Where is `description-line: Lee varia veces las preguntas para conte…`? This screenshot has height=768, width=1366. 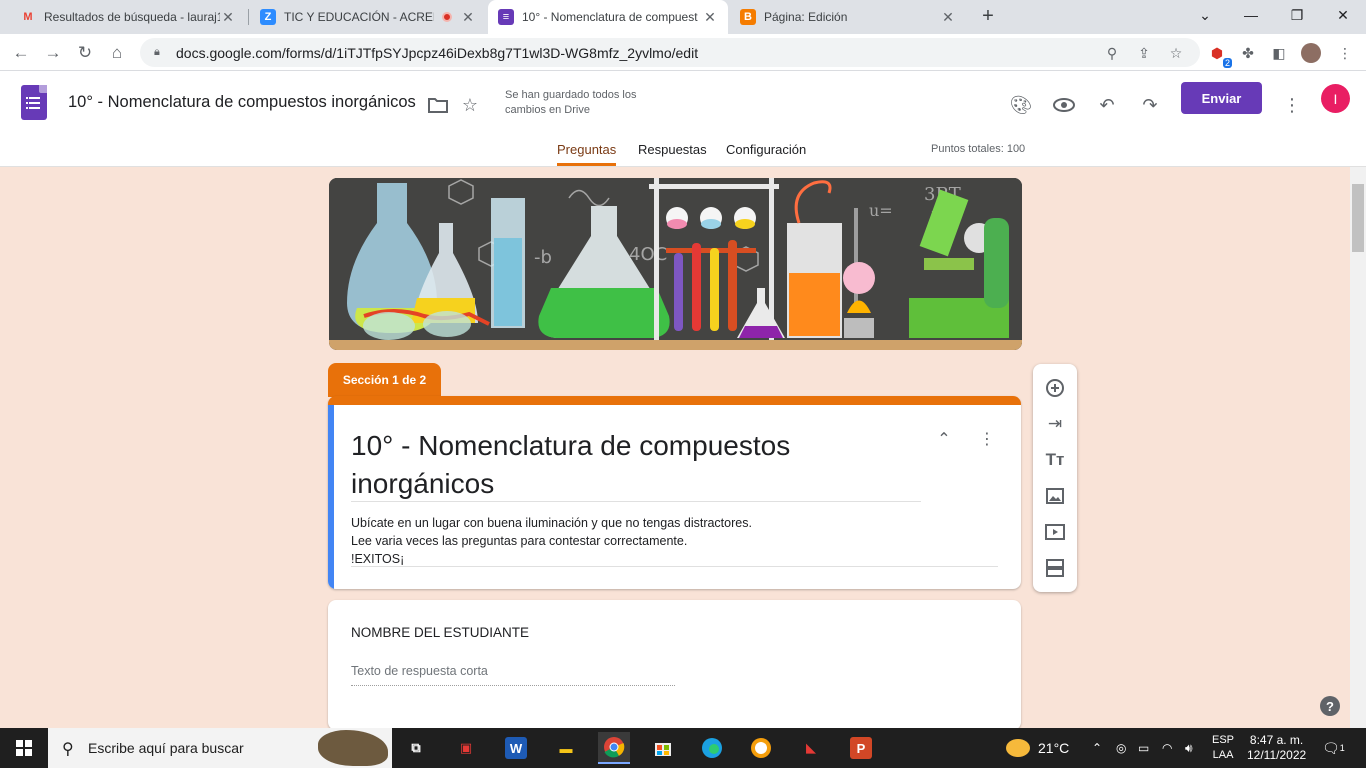 description-line: Lee varia veces las preguntas para conte… is located at coordinates (519, 541).